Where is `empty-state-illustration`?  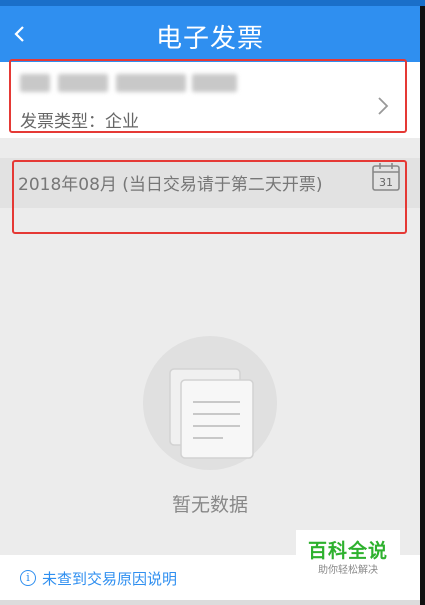 empty-state-illustration is located at coordinates (210, 403).